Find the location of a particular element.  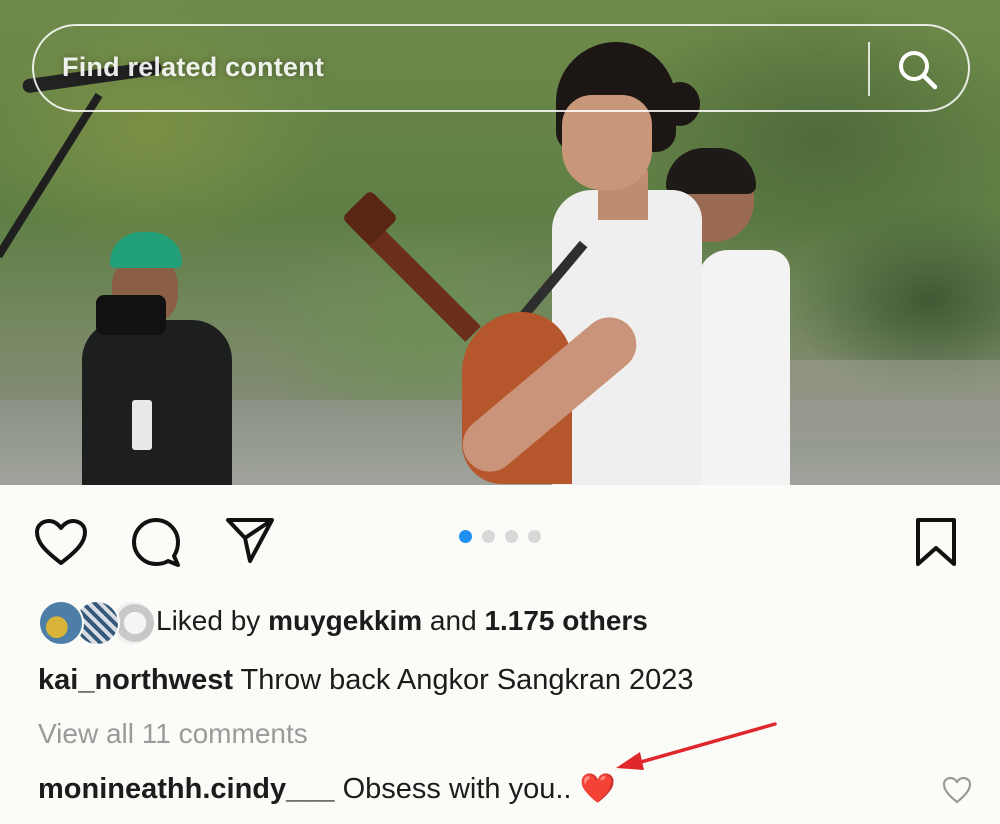

comment-text: Obsess with you.. is located at coordinates (457, 789).